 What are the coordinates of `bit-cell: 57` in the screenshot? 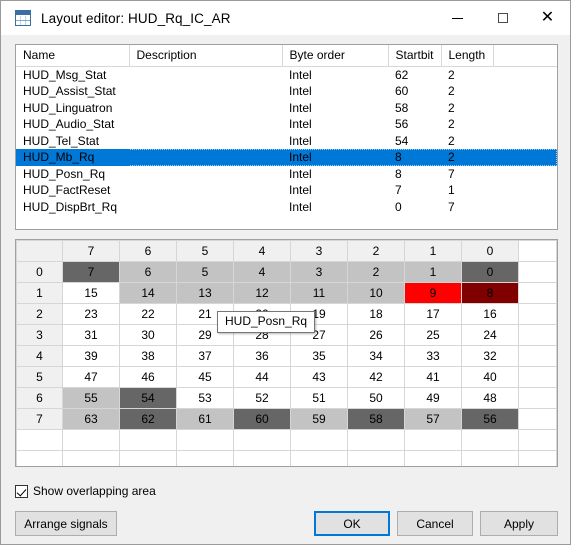 It's located at (433, 419).